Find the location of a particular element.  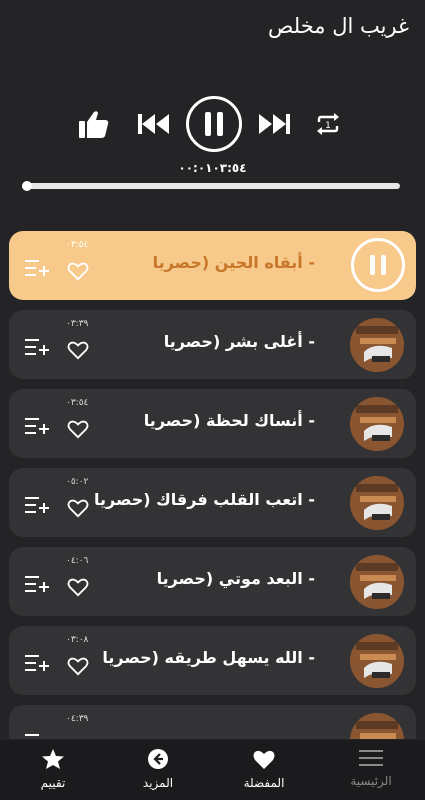

tab-more: المزيد is located at coordinates (158, 769).